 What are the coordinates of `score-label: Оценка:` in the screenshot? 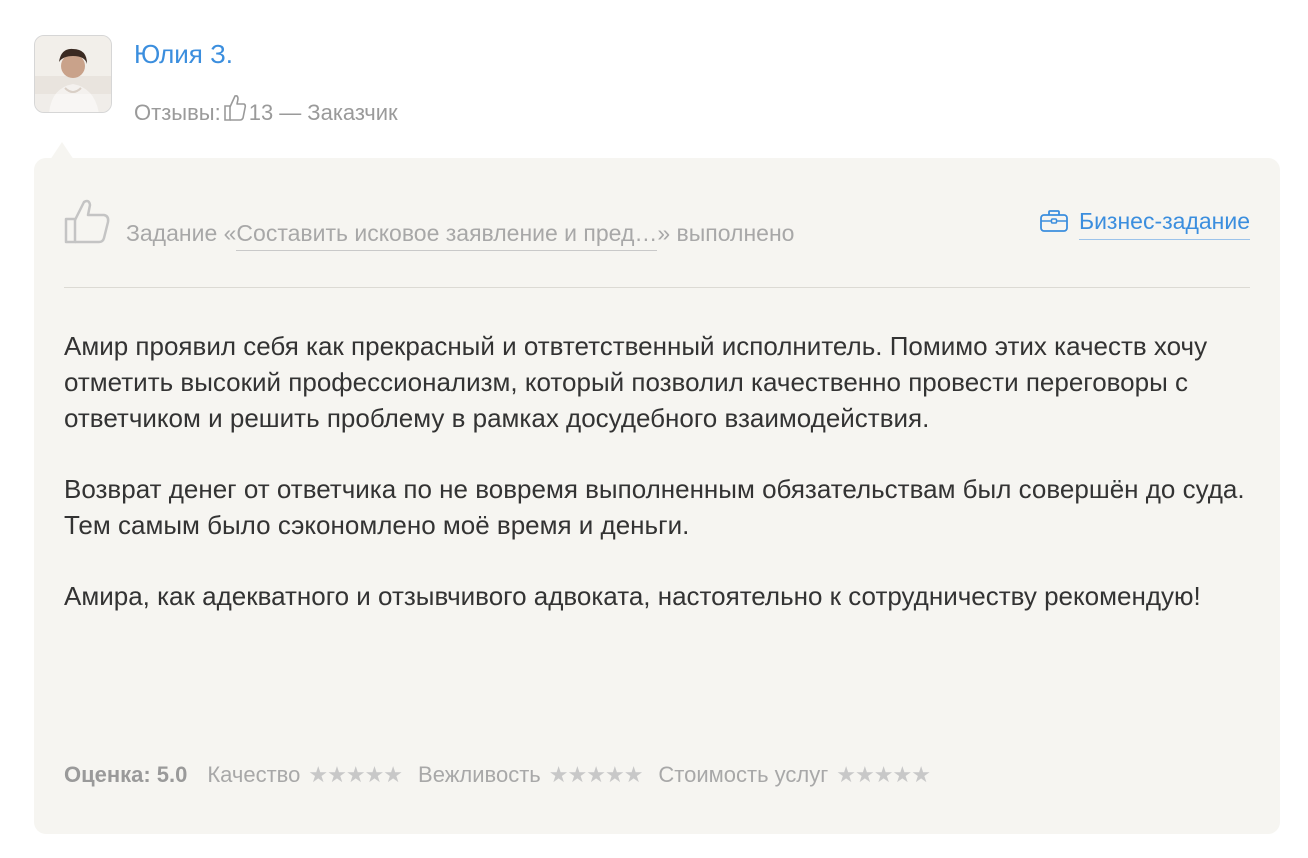 It's located at (107, 774).